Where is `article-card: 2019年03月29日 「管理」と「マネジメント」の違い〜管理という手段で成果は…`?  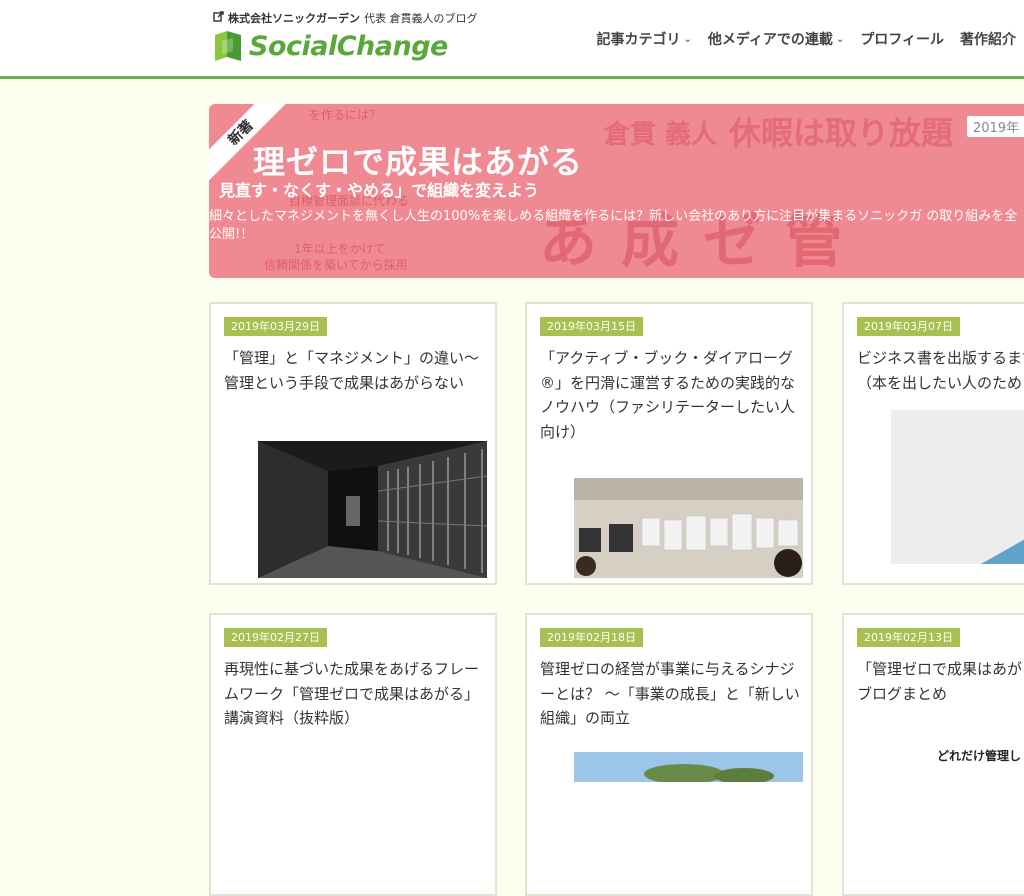
article-card: 2019年03月29日 「管理」と「マネジメント」の違い〜管理という手段で成果は… is located at coordinates (353, 443).